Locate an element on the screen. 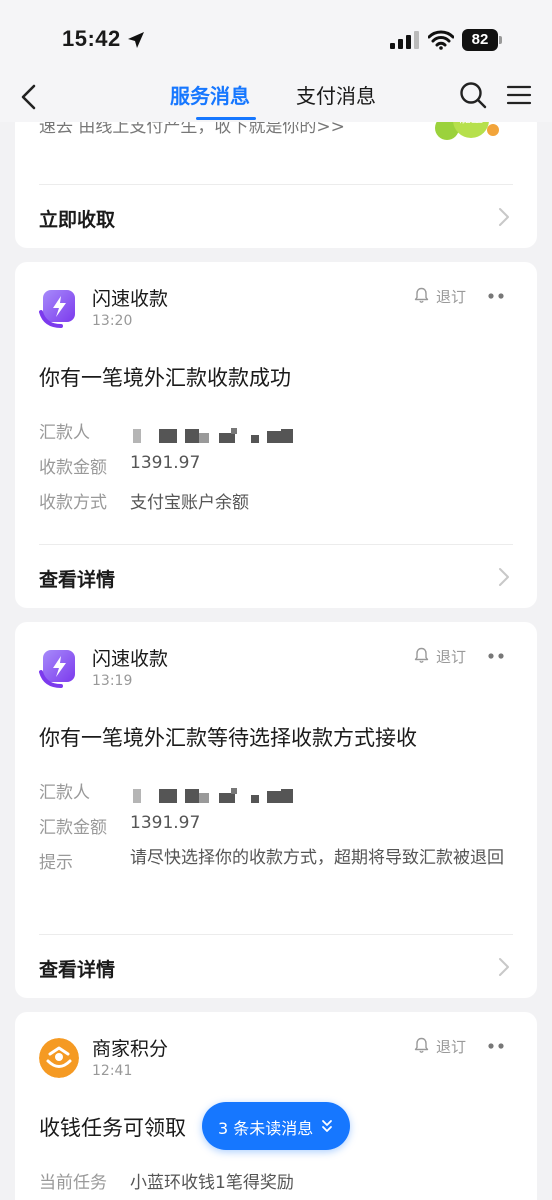 The width and height of the screenshot is (552, 1200). field-value-method: 支付宝账户余额 is located at coordinates (189, 503).